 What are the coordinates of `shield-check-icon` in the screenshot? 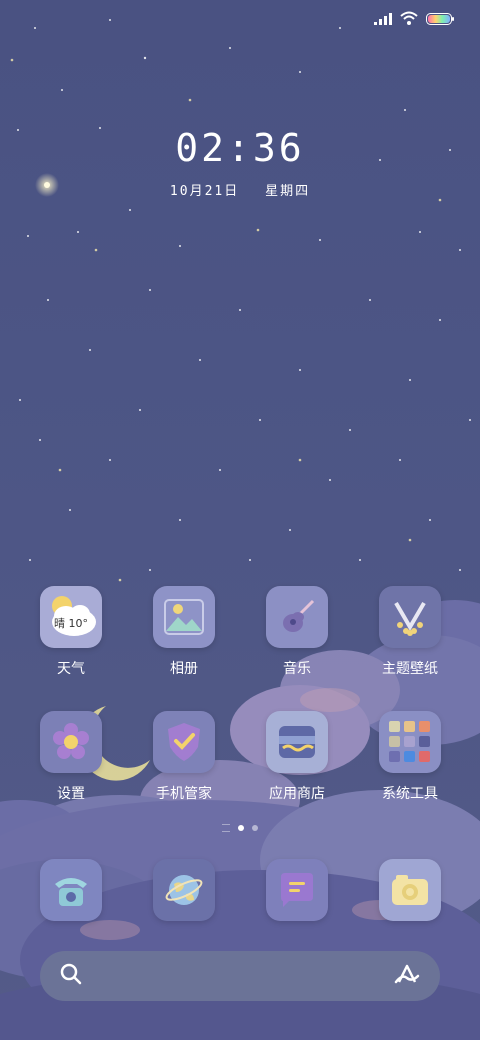 It's located at (184, 742).